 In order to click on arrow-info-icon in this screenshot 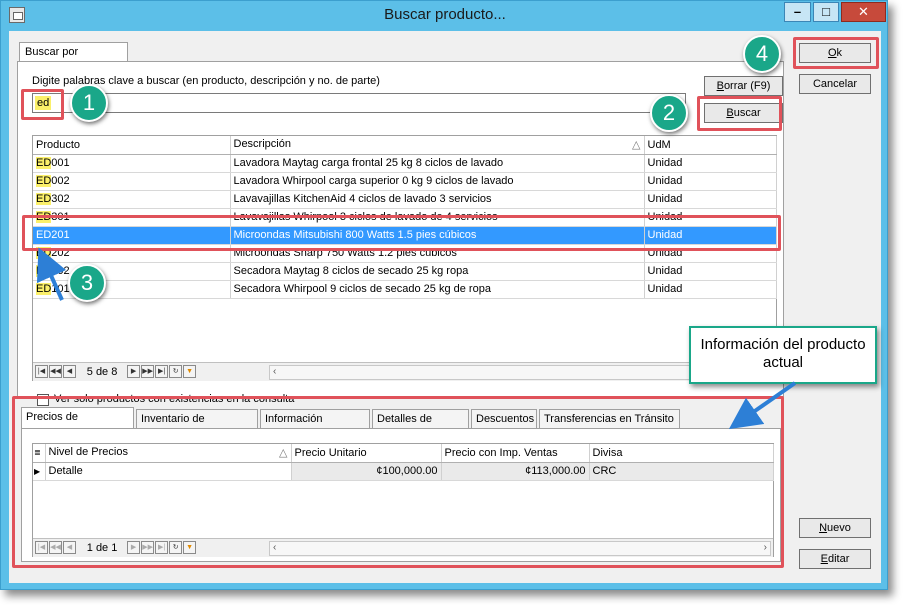, I will do `click(762, 405)`.